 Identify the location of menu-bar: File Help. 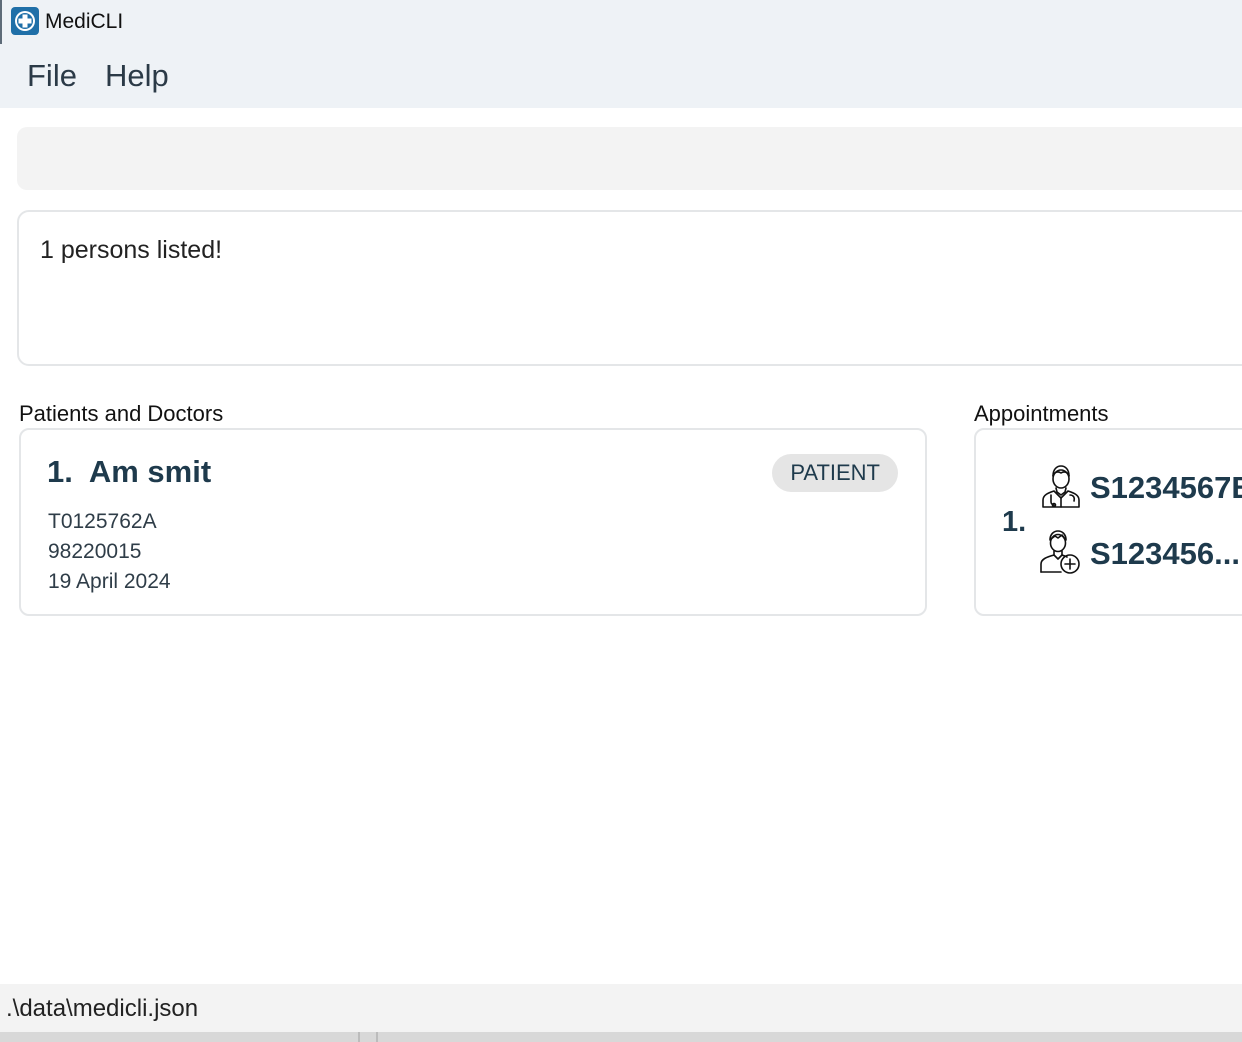
(621, 76).